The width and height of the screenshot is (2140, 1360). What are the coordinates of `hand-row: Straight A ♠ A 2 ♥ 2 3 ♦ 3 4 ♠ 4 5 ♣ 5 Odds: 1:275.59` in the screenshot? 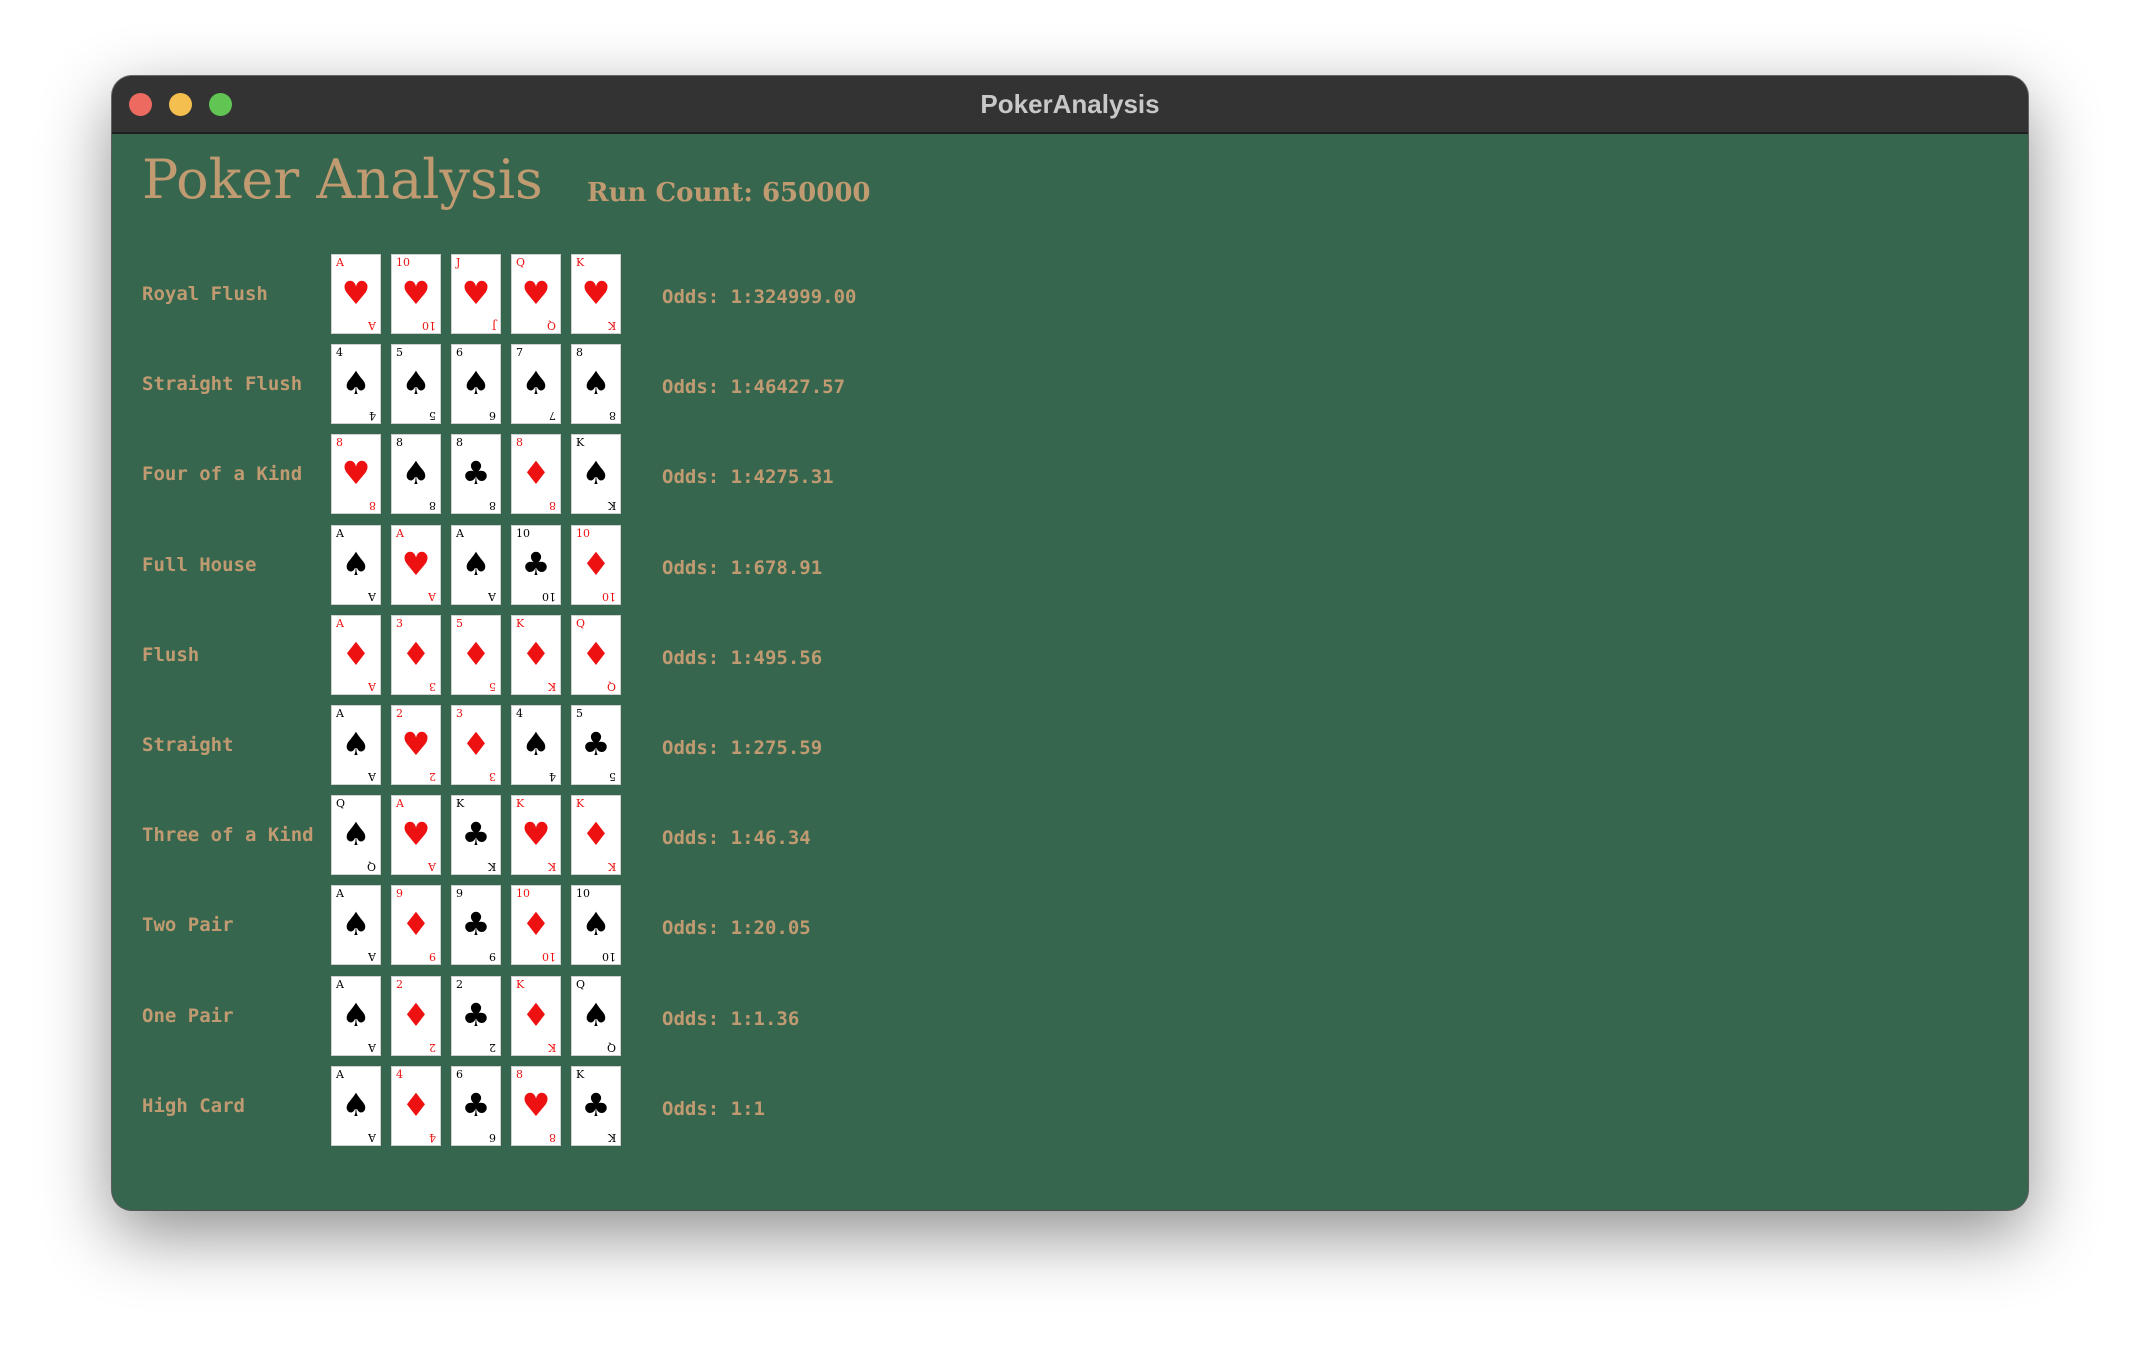 It's located at (562, 745).